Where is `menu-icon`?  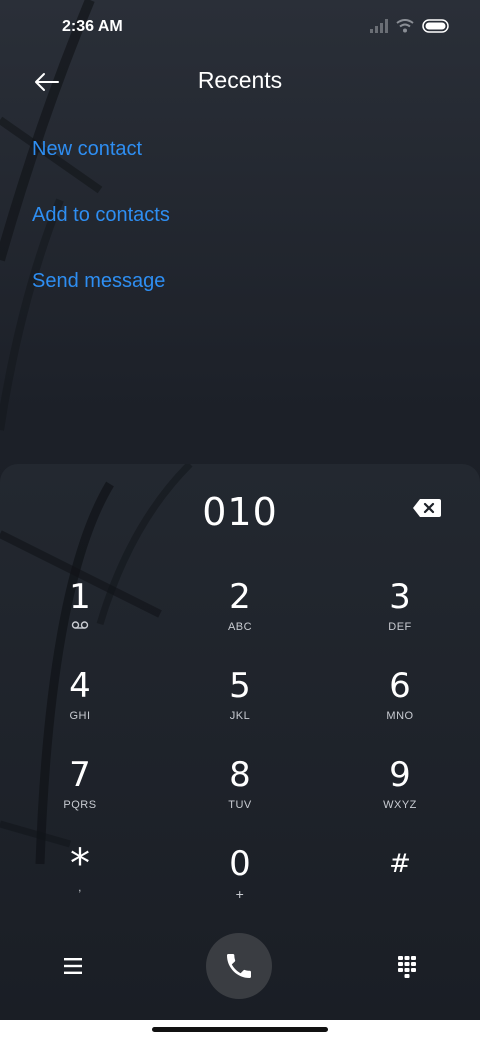
menu-icon is located at coordinates (73, 966).